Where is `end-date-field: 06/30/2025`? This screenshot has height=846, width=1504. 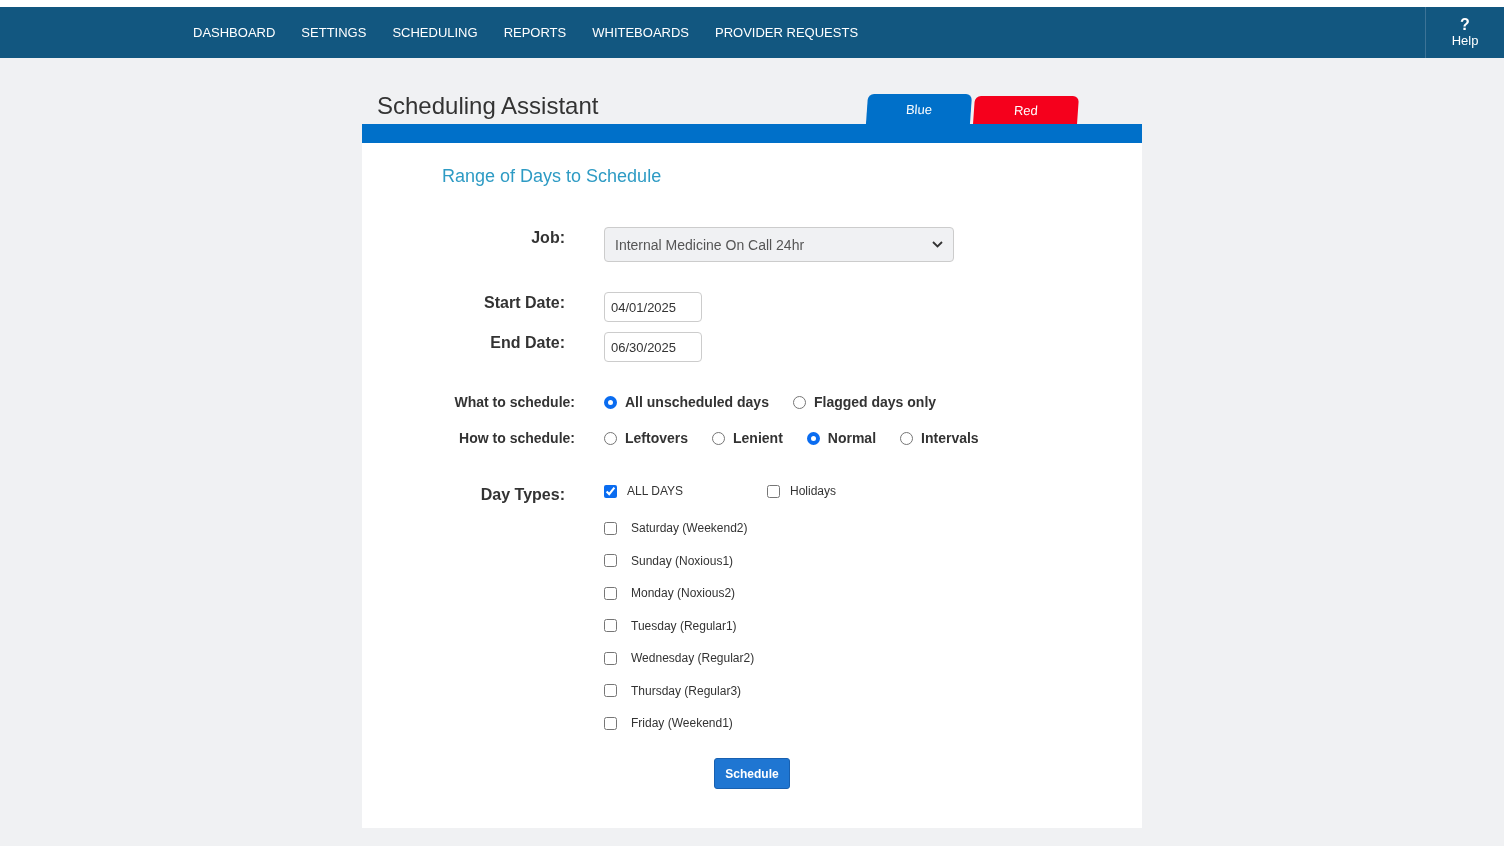 end-date-field: 06/30/2025 is located at coordinates (653, 347).